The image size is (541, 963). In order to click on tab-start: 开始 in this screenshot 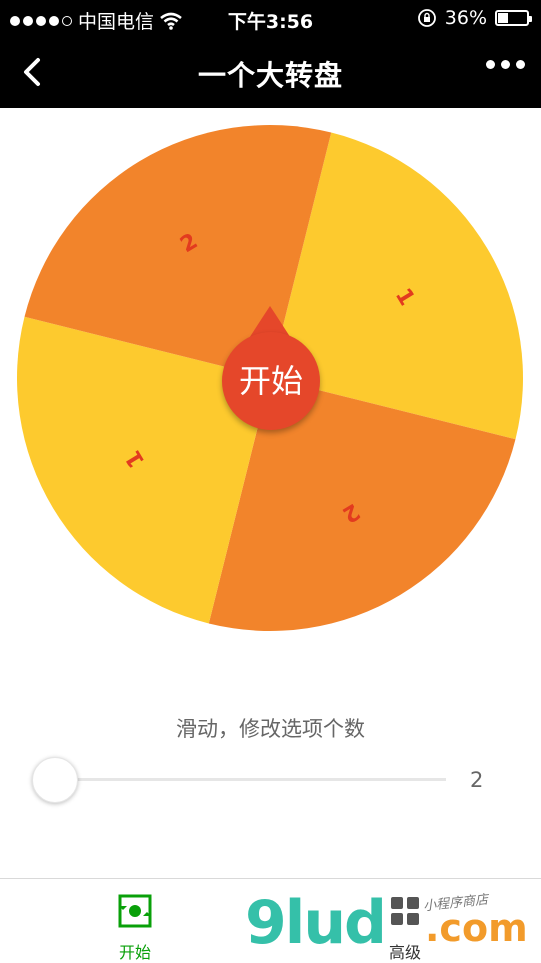, I will do `click(135, 920)`.